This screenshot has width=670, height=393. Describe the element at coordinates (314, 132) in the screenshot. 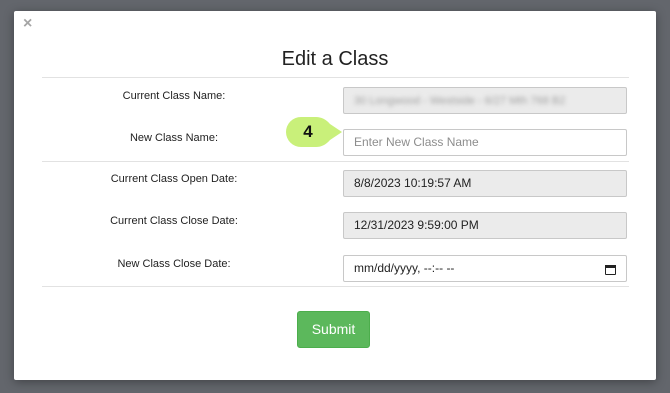

I see `step-annotation-badge: 4` at that location.